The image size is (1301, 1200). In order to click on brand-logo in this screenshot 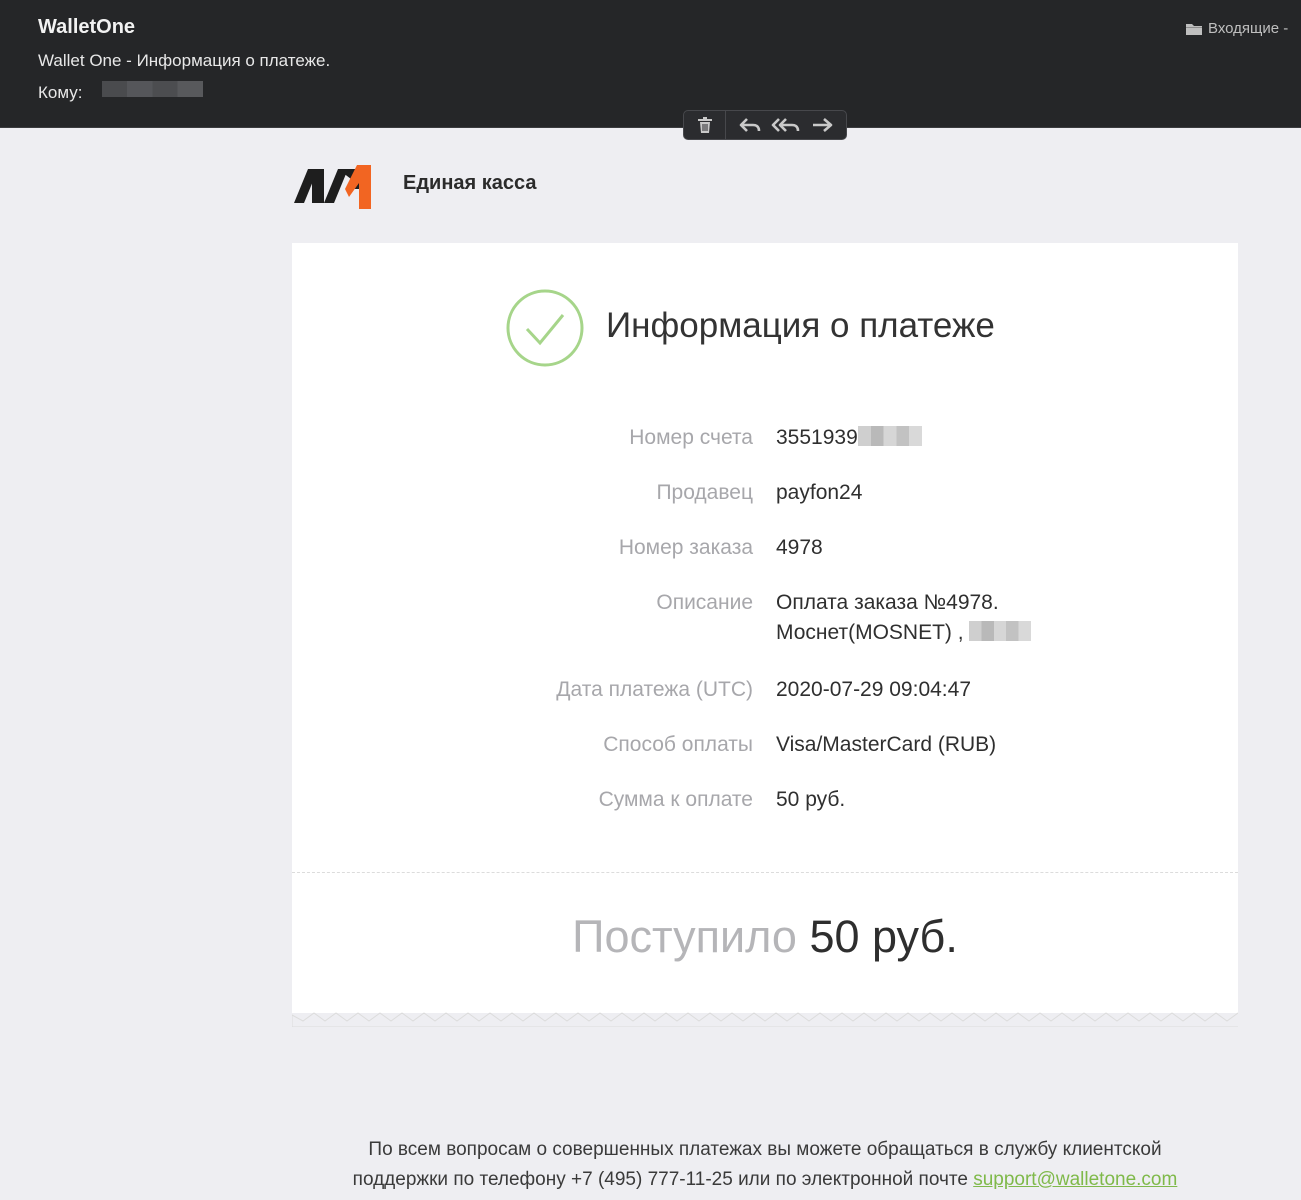, I will do `click(332, 187)`.